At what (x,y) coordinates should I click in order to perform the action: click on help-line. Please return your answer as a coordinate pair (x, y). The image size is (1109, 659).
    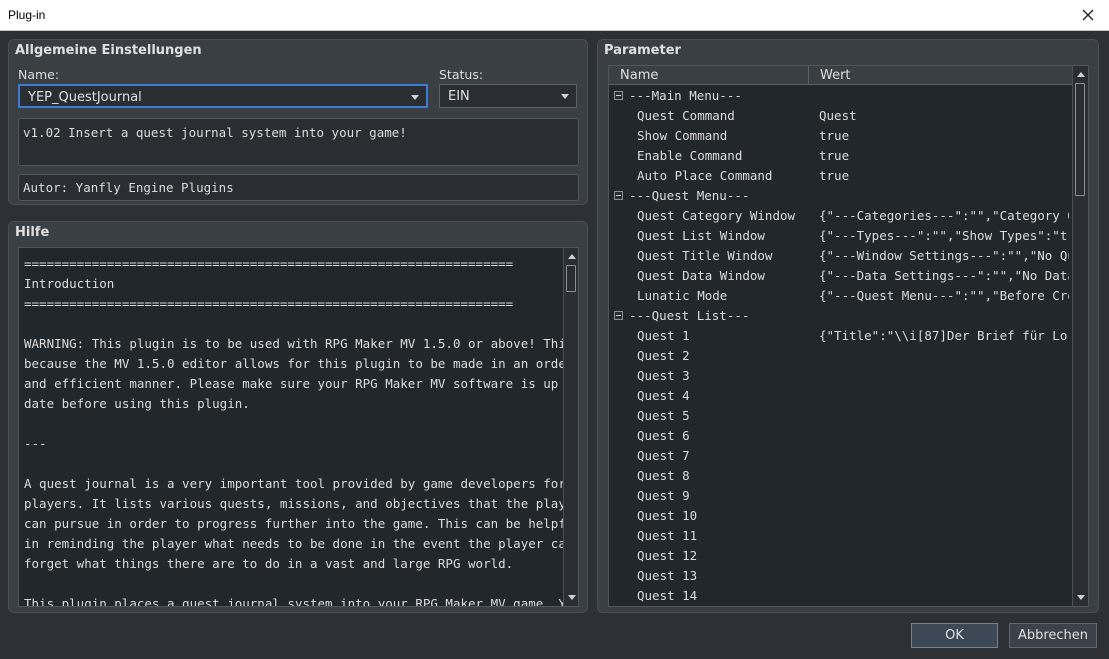
    Looking at the image, I should click on (291, 424).